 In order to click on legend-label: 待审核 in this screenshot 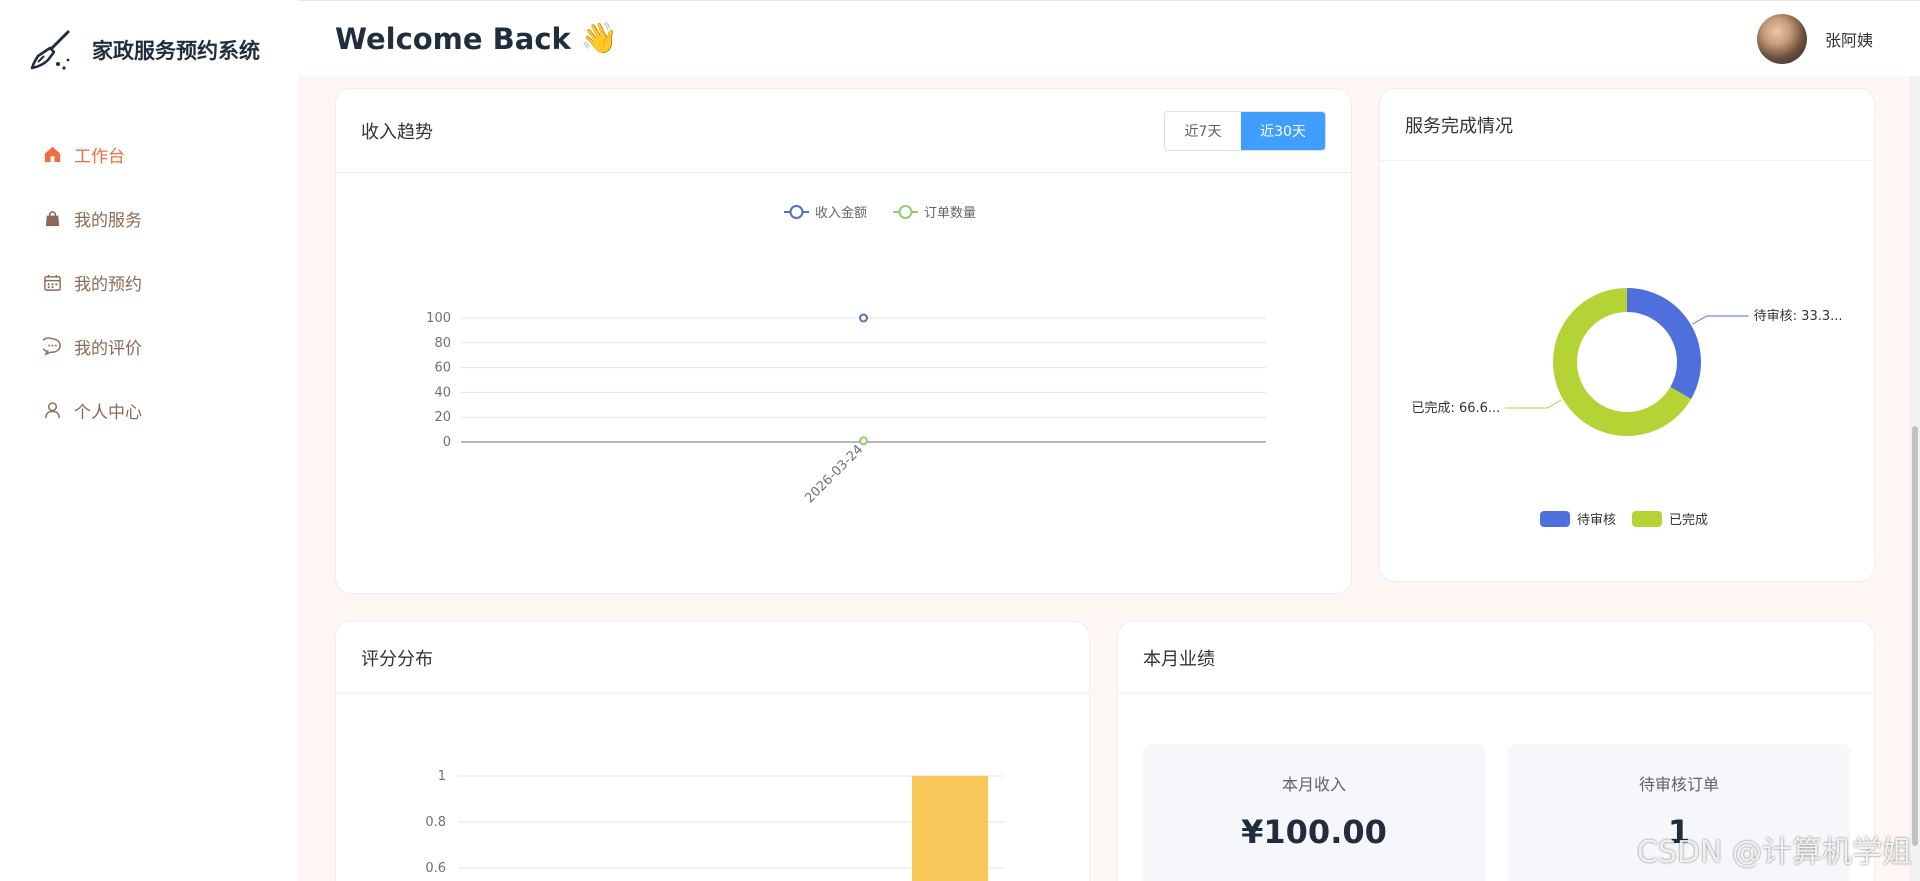, I will do `click(1596, 520)`.